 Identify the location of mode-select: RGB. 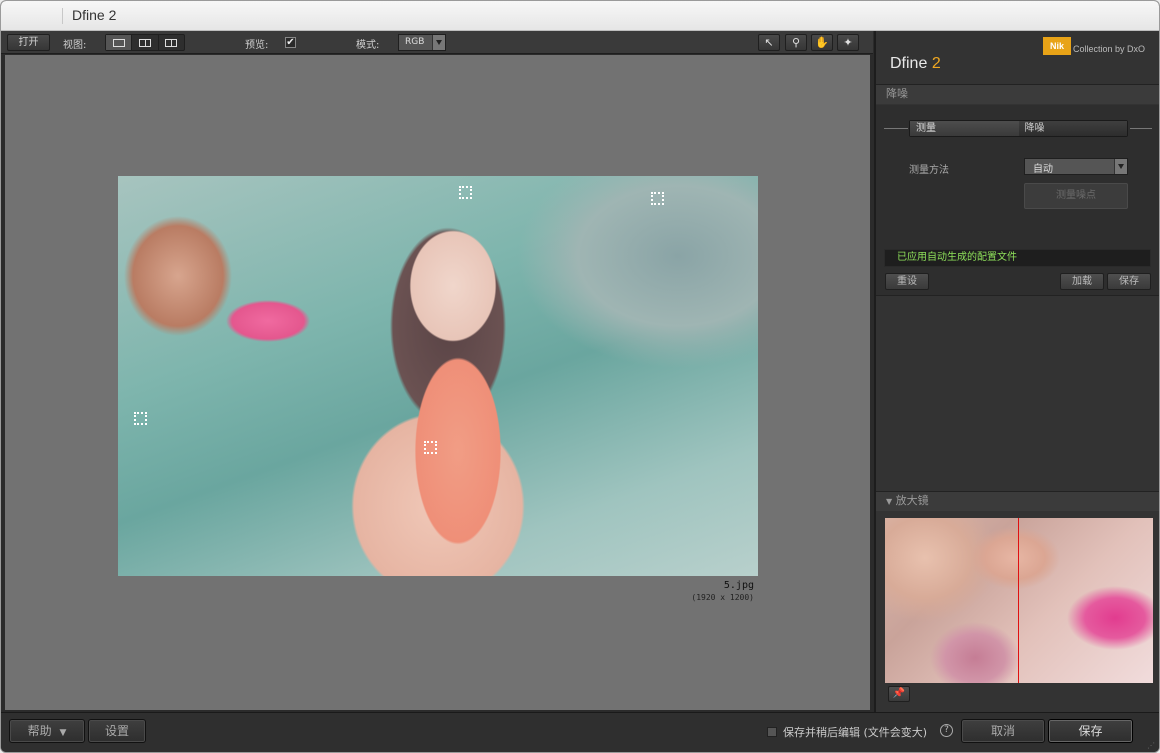
(422, 42).